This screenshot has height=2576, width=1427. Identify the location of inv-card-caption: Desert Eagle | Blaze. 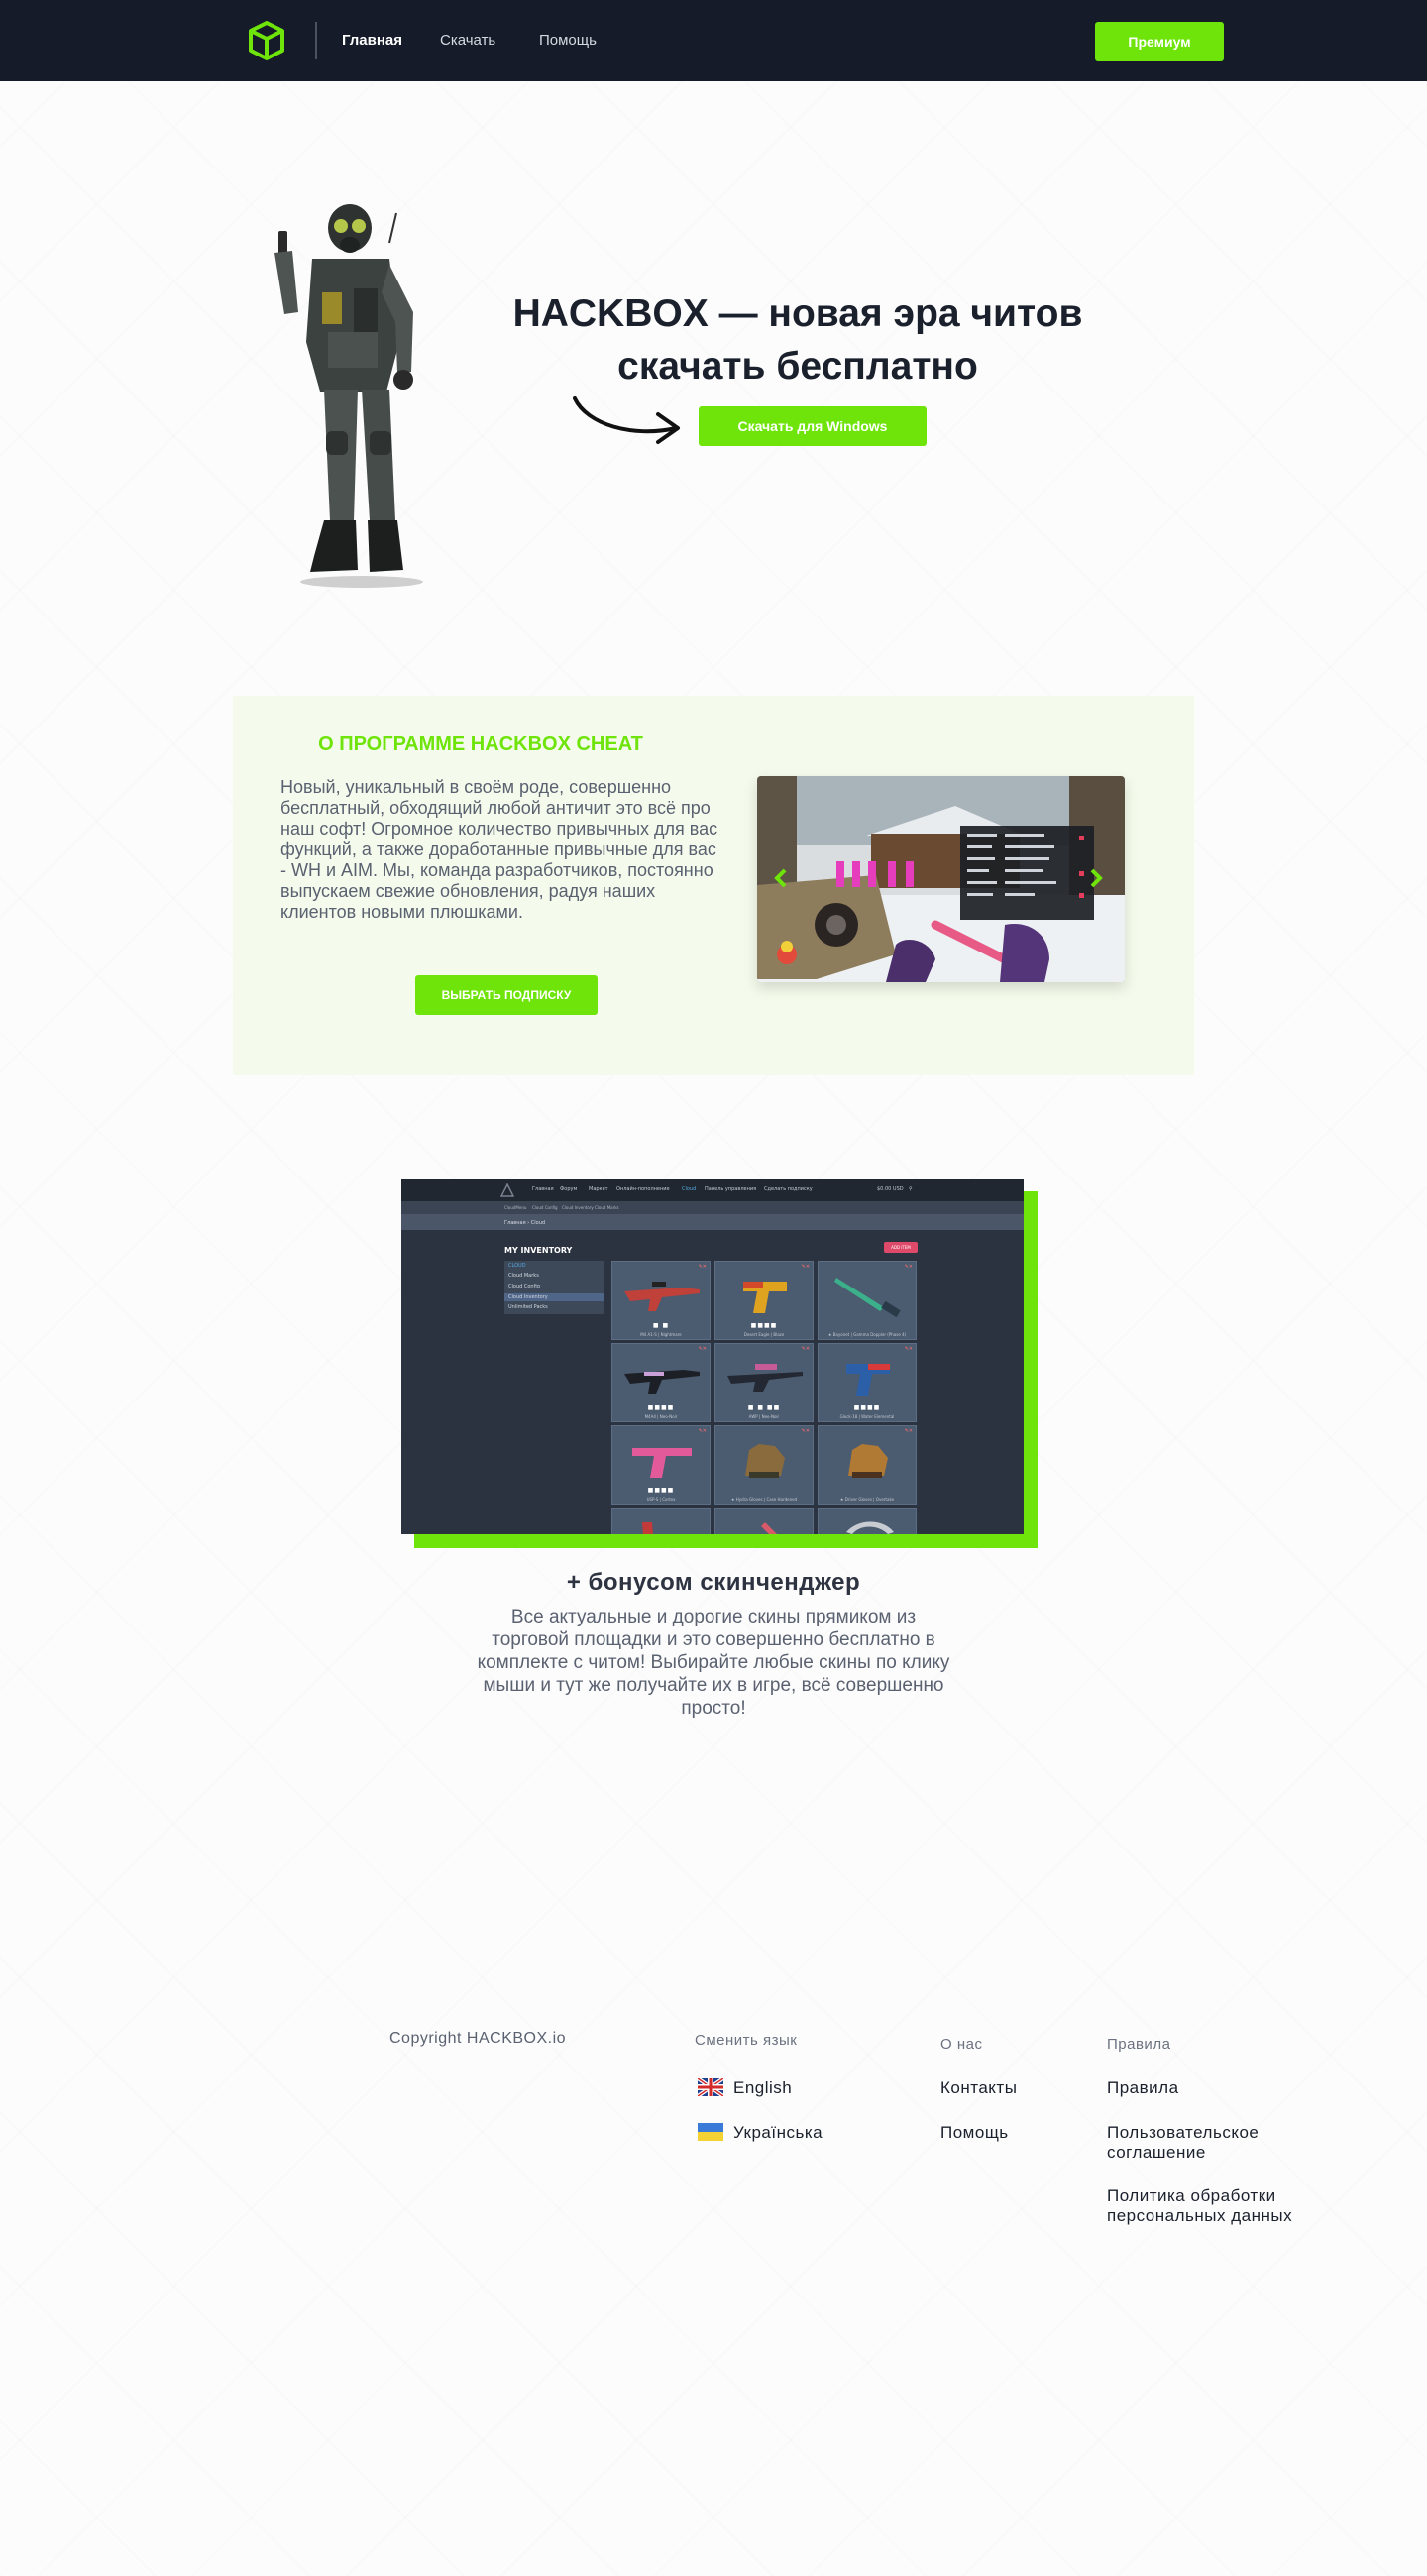
(764, 1334).